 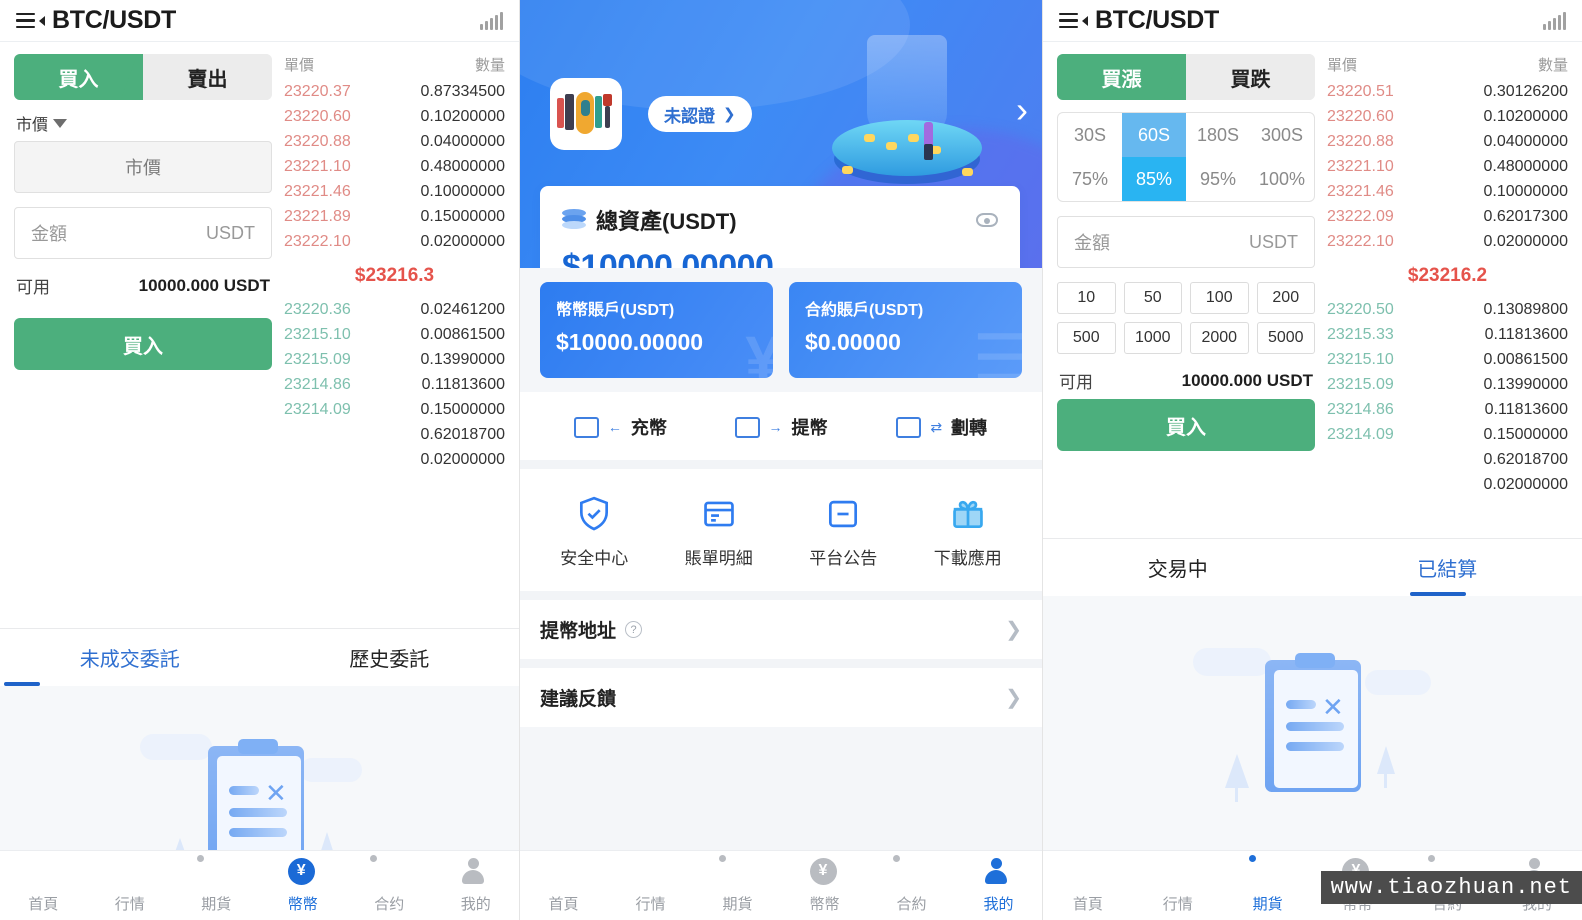 What do you see at coordinates (390, 657) in the screenshot?
I see `tab-order-history: 歷史委託` at bounding box center [390, 657].